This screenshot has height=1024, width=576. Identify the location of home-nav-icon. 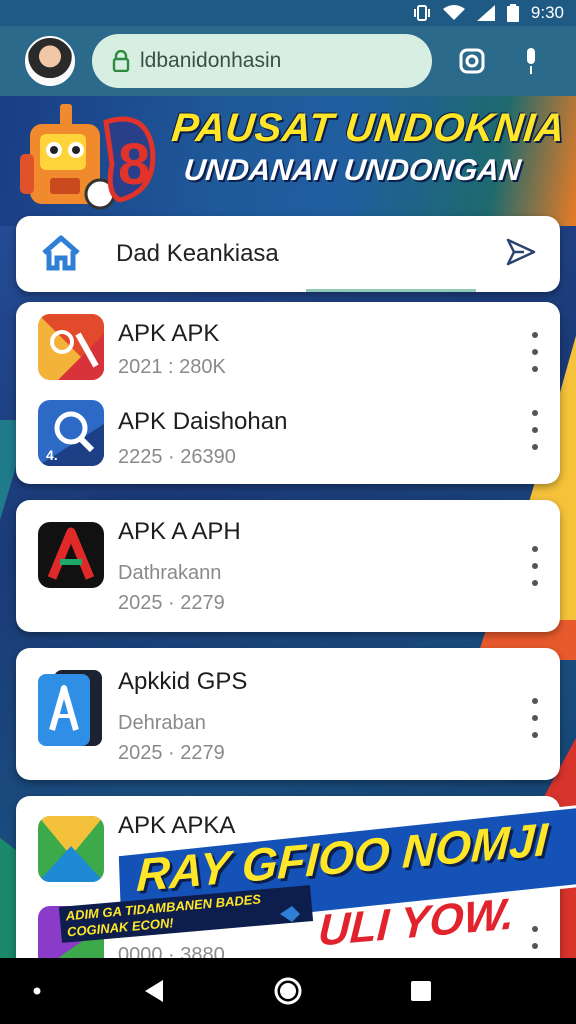
(288, 991).